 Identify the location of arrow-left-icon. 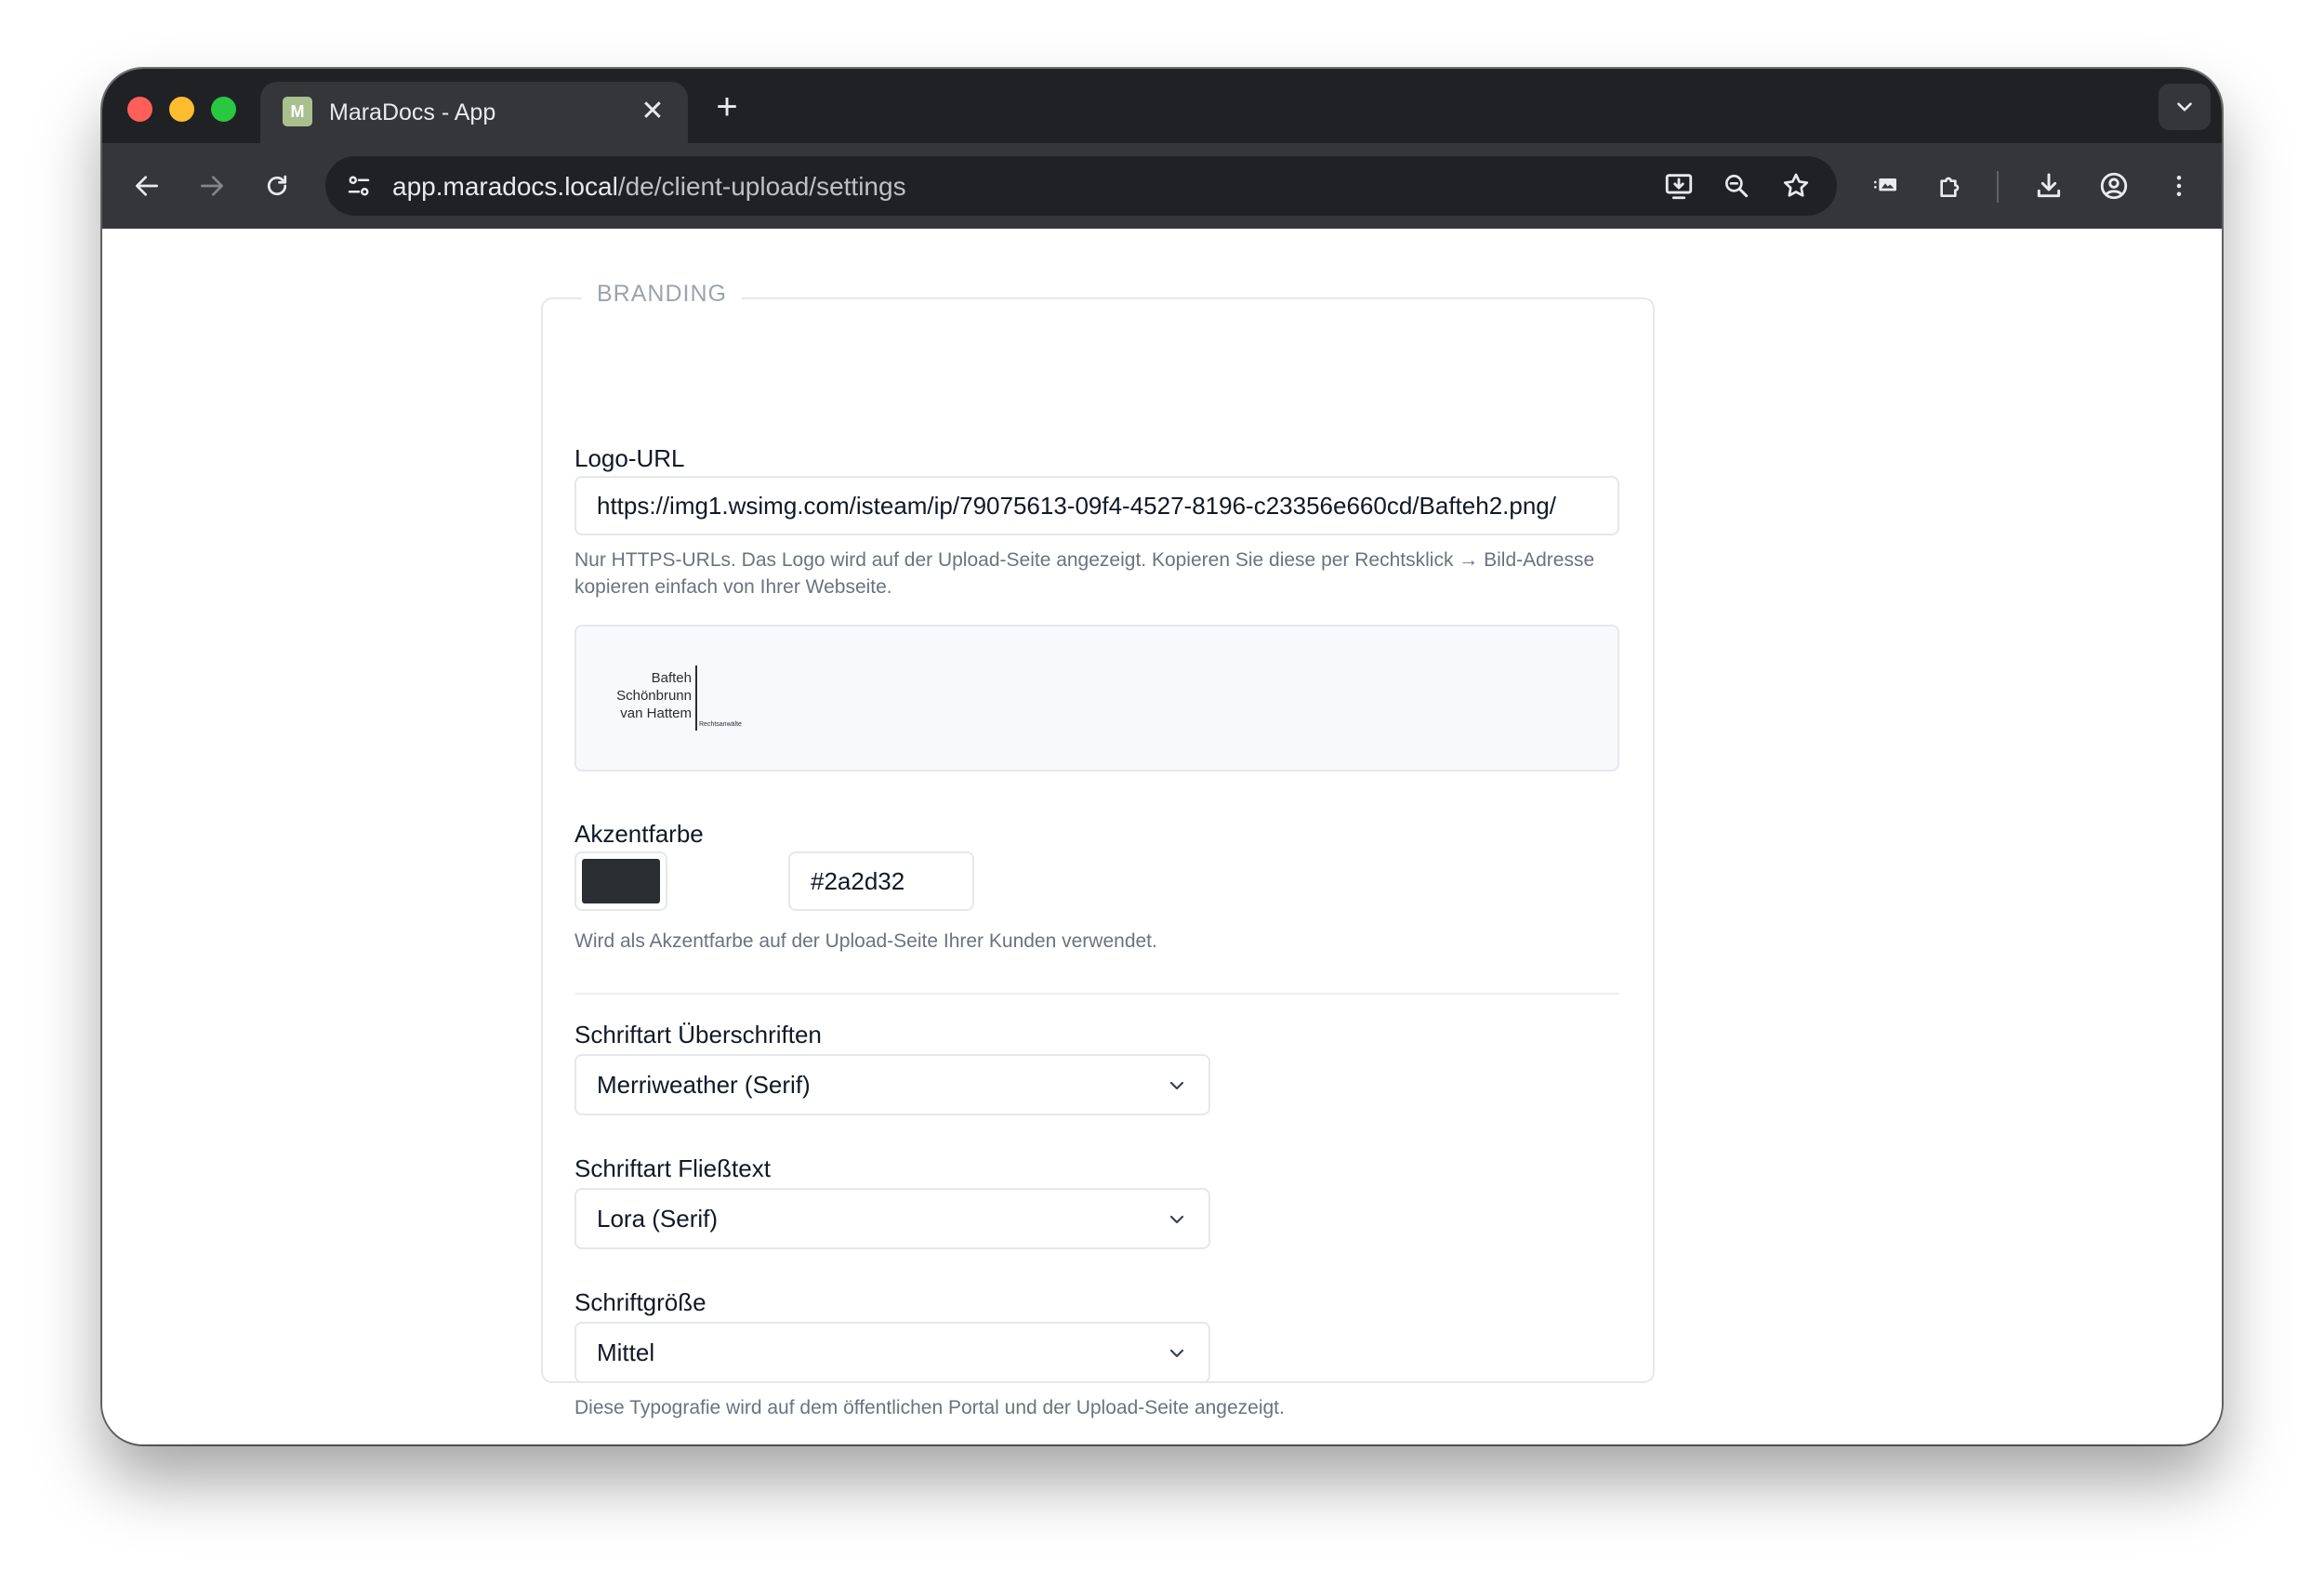
(147, 186).